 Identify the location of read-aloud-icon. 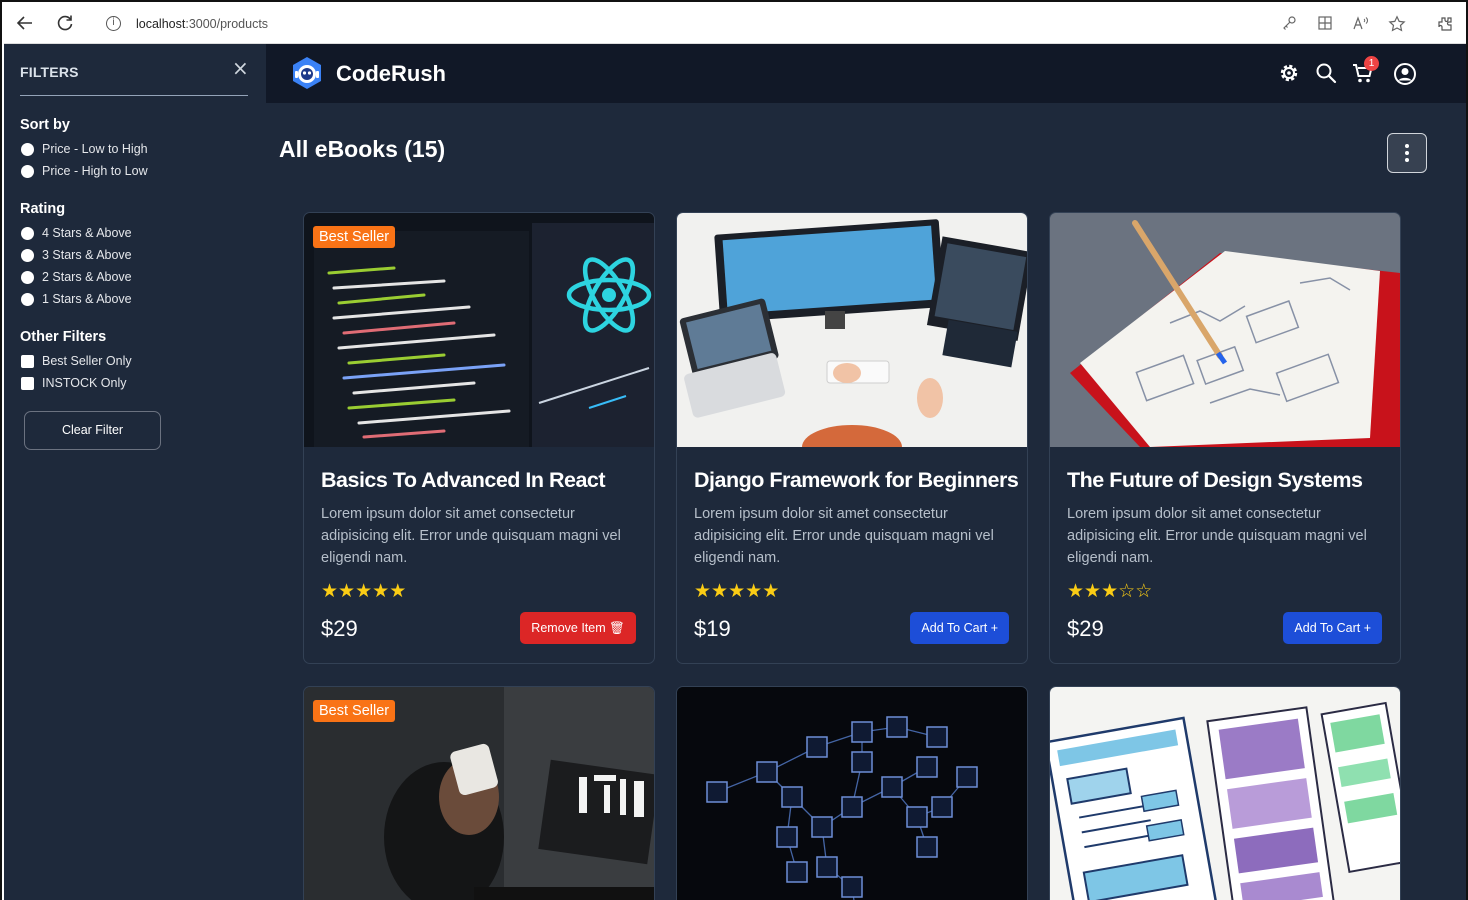
(1361, 24).